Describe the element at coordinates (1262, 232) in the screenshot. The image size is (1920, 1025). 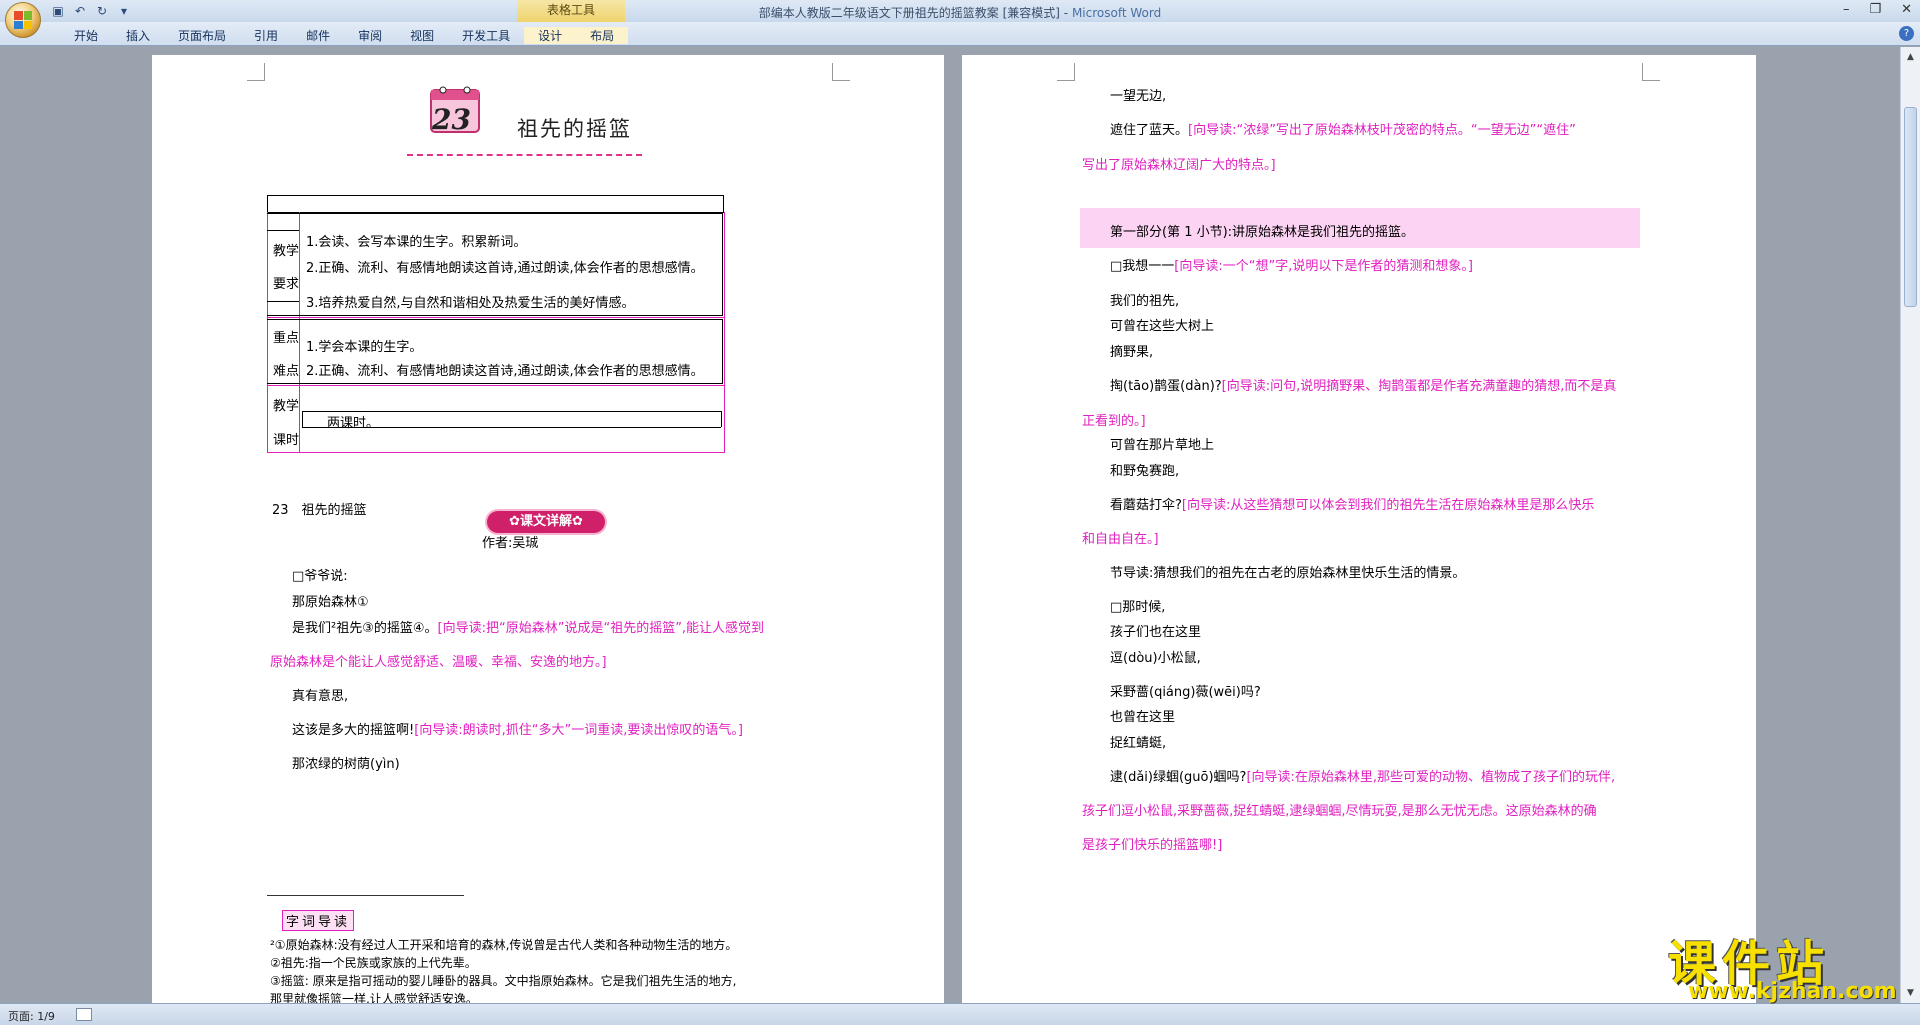
I see `section-summary: 第一部分(第 1 小节):讲原始森林是我们祖先的摇篮。` at that location.